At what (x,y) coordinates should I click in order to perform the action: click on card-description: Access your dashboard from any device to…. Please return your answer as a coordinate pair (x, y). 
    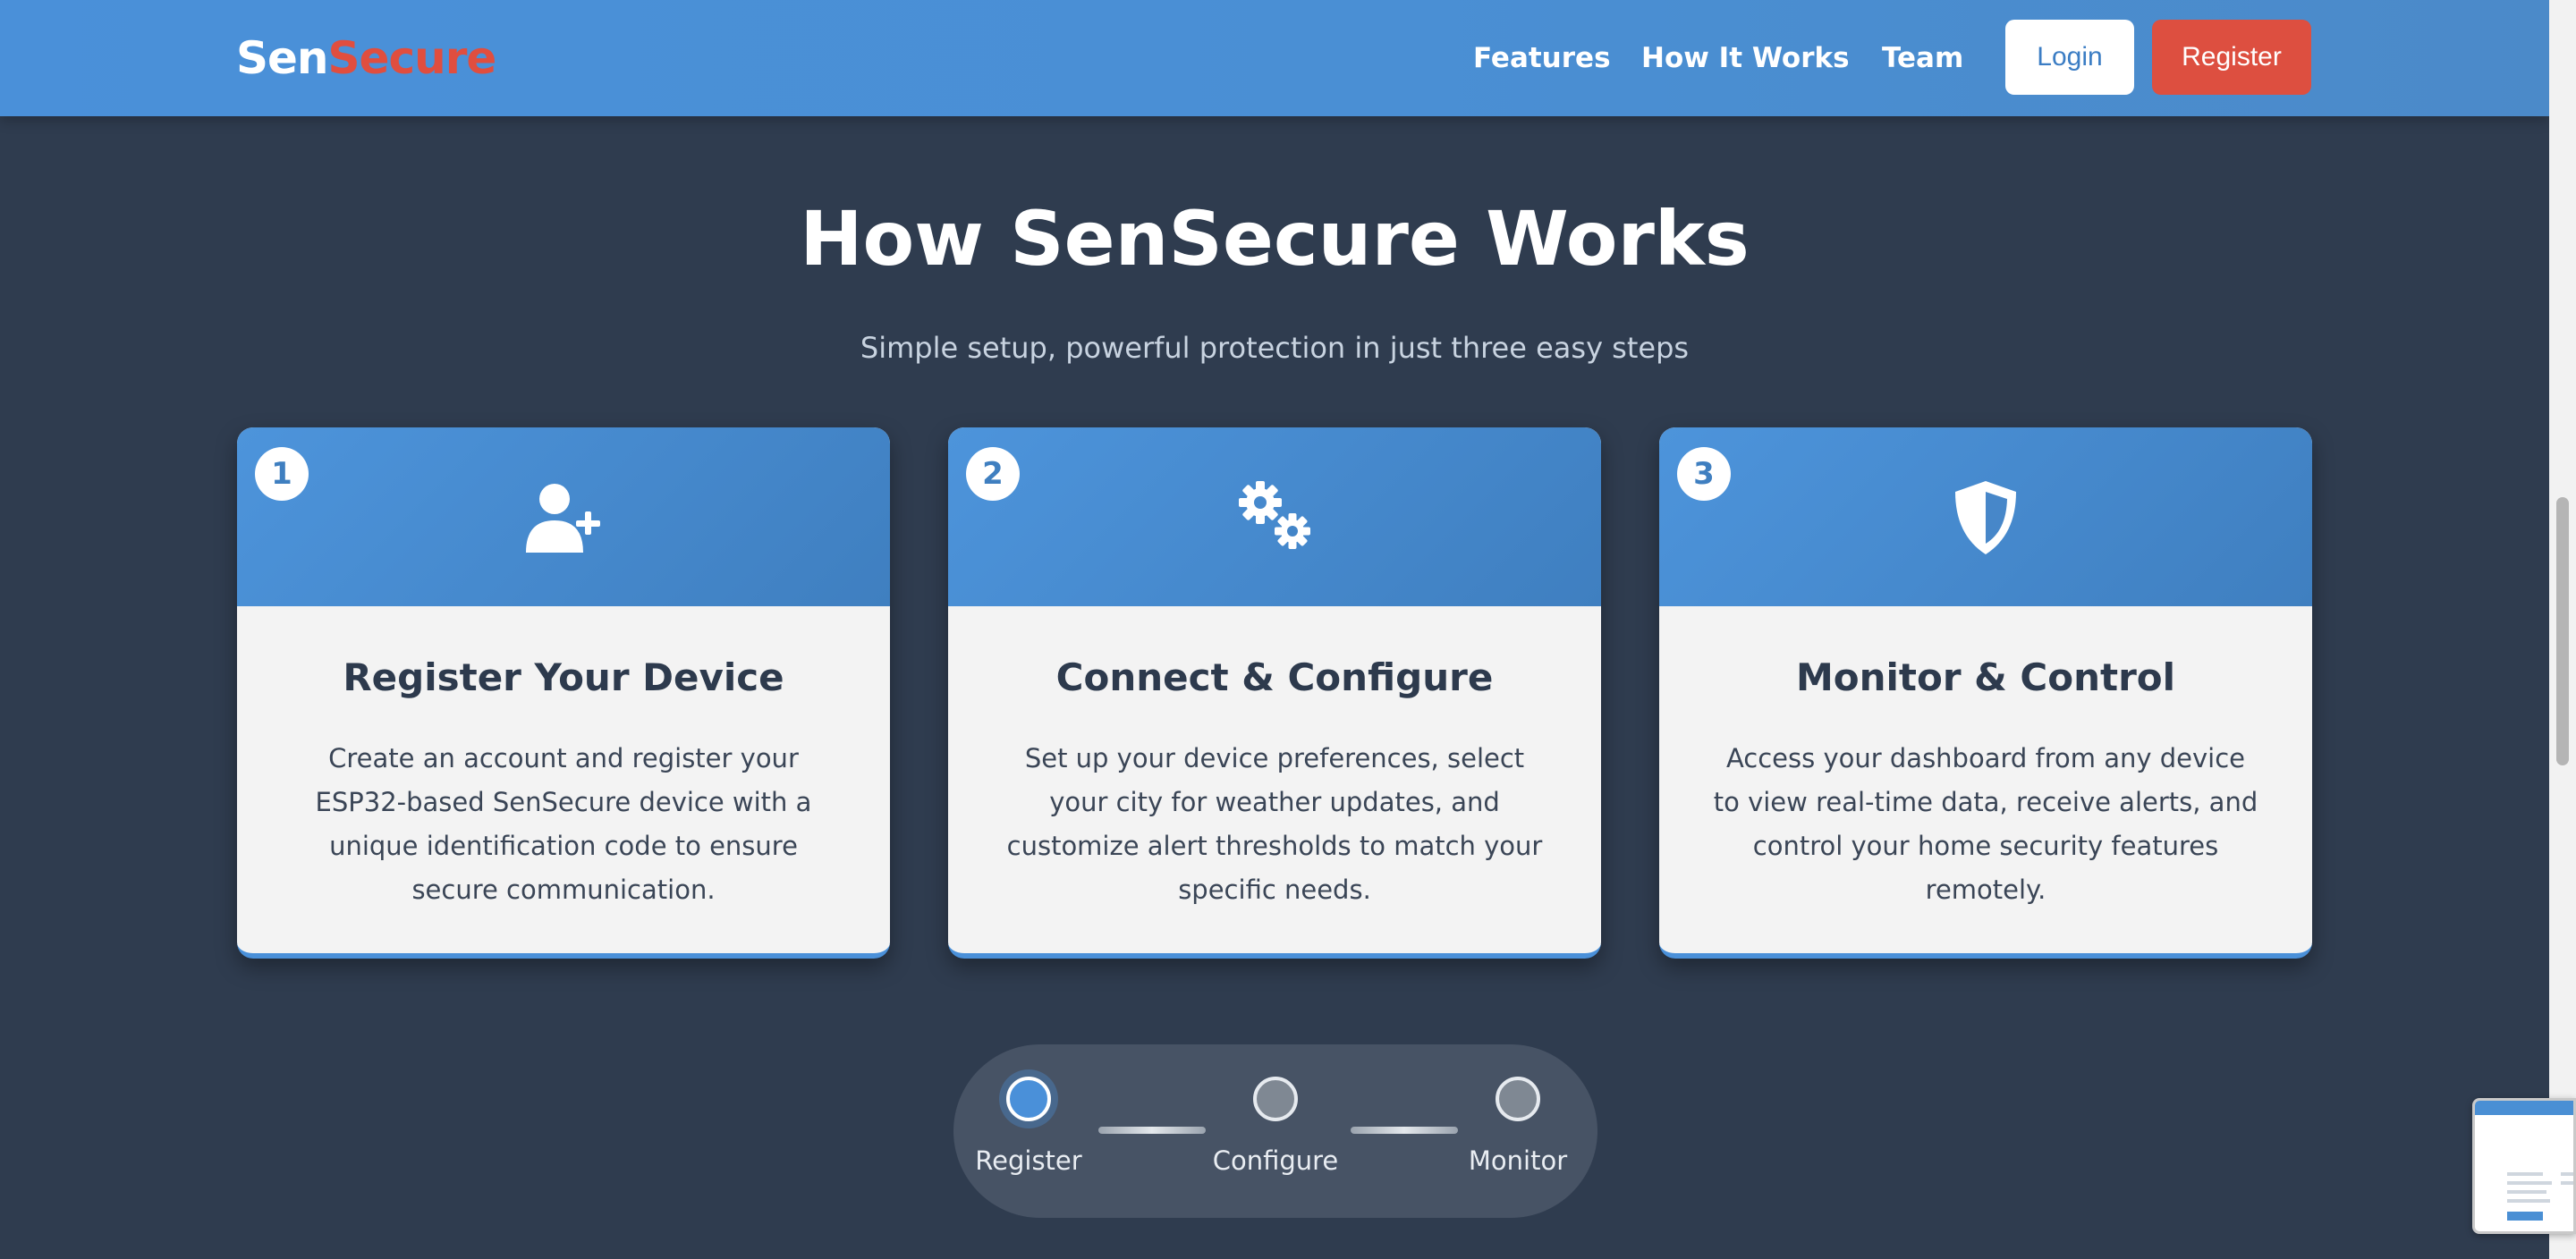
    Looking at the image, I should click on (1985, 824).